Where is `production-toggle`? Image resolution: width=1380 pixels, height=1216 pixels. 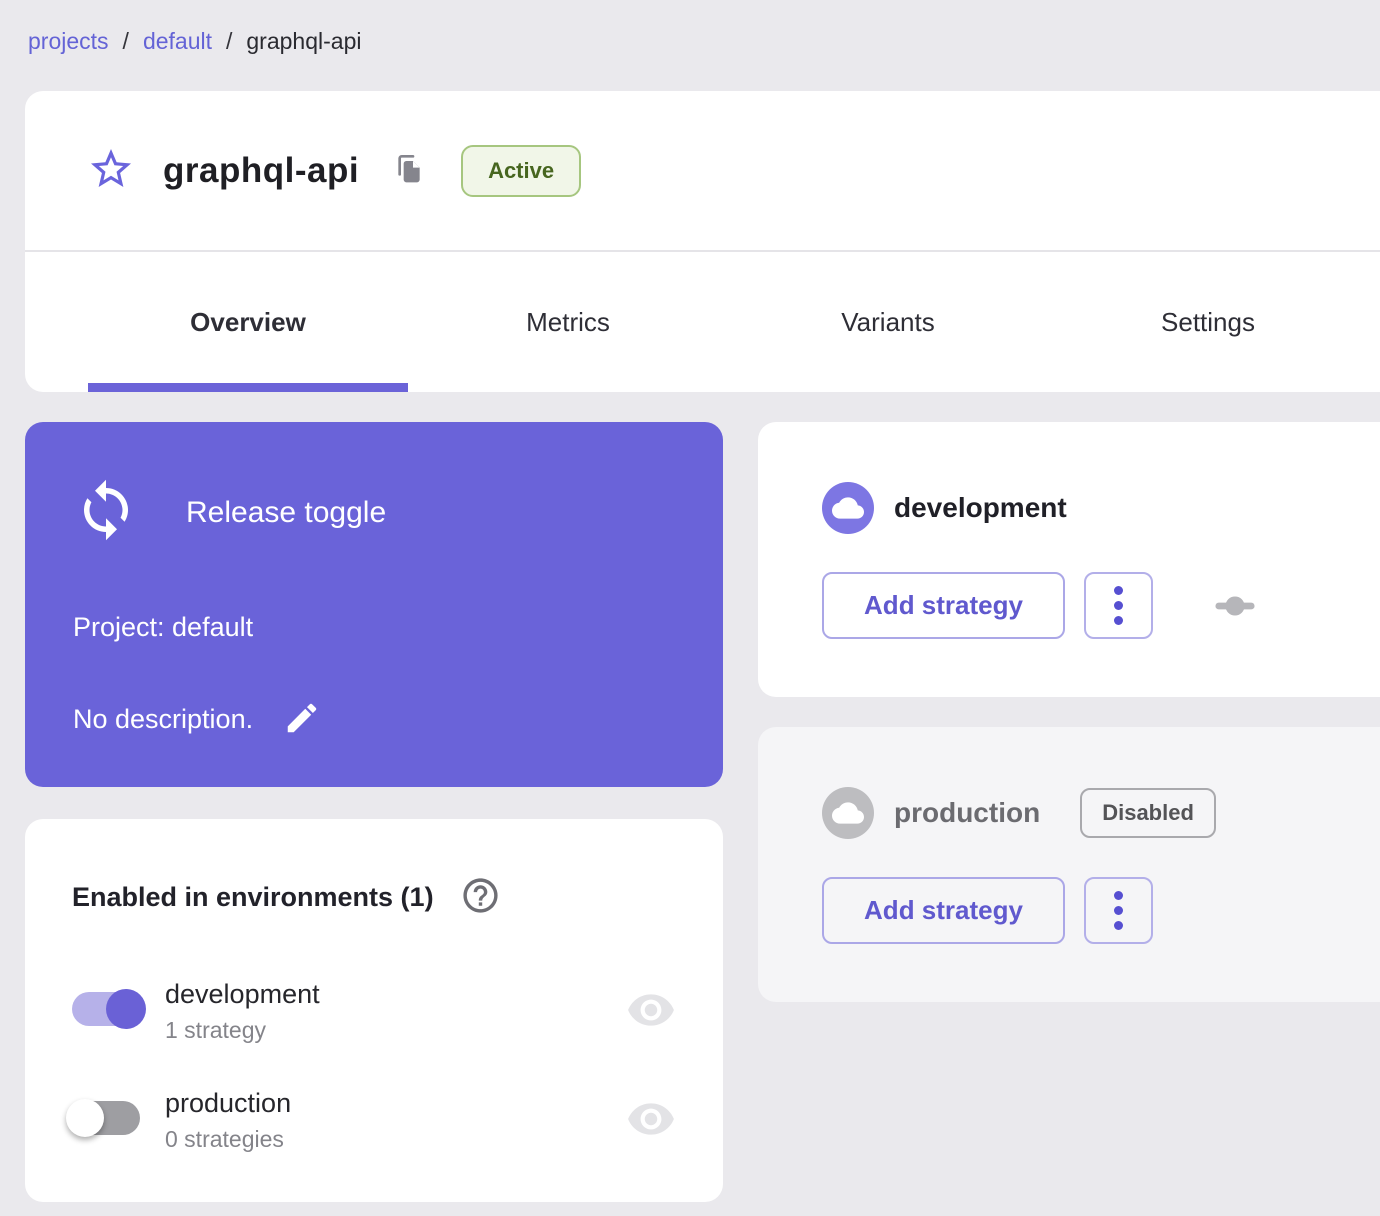 production-toggle is located at coordinates (103, 1118).